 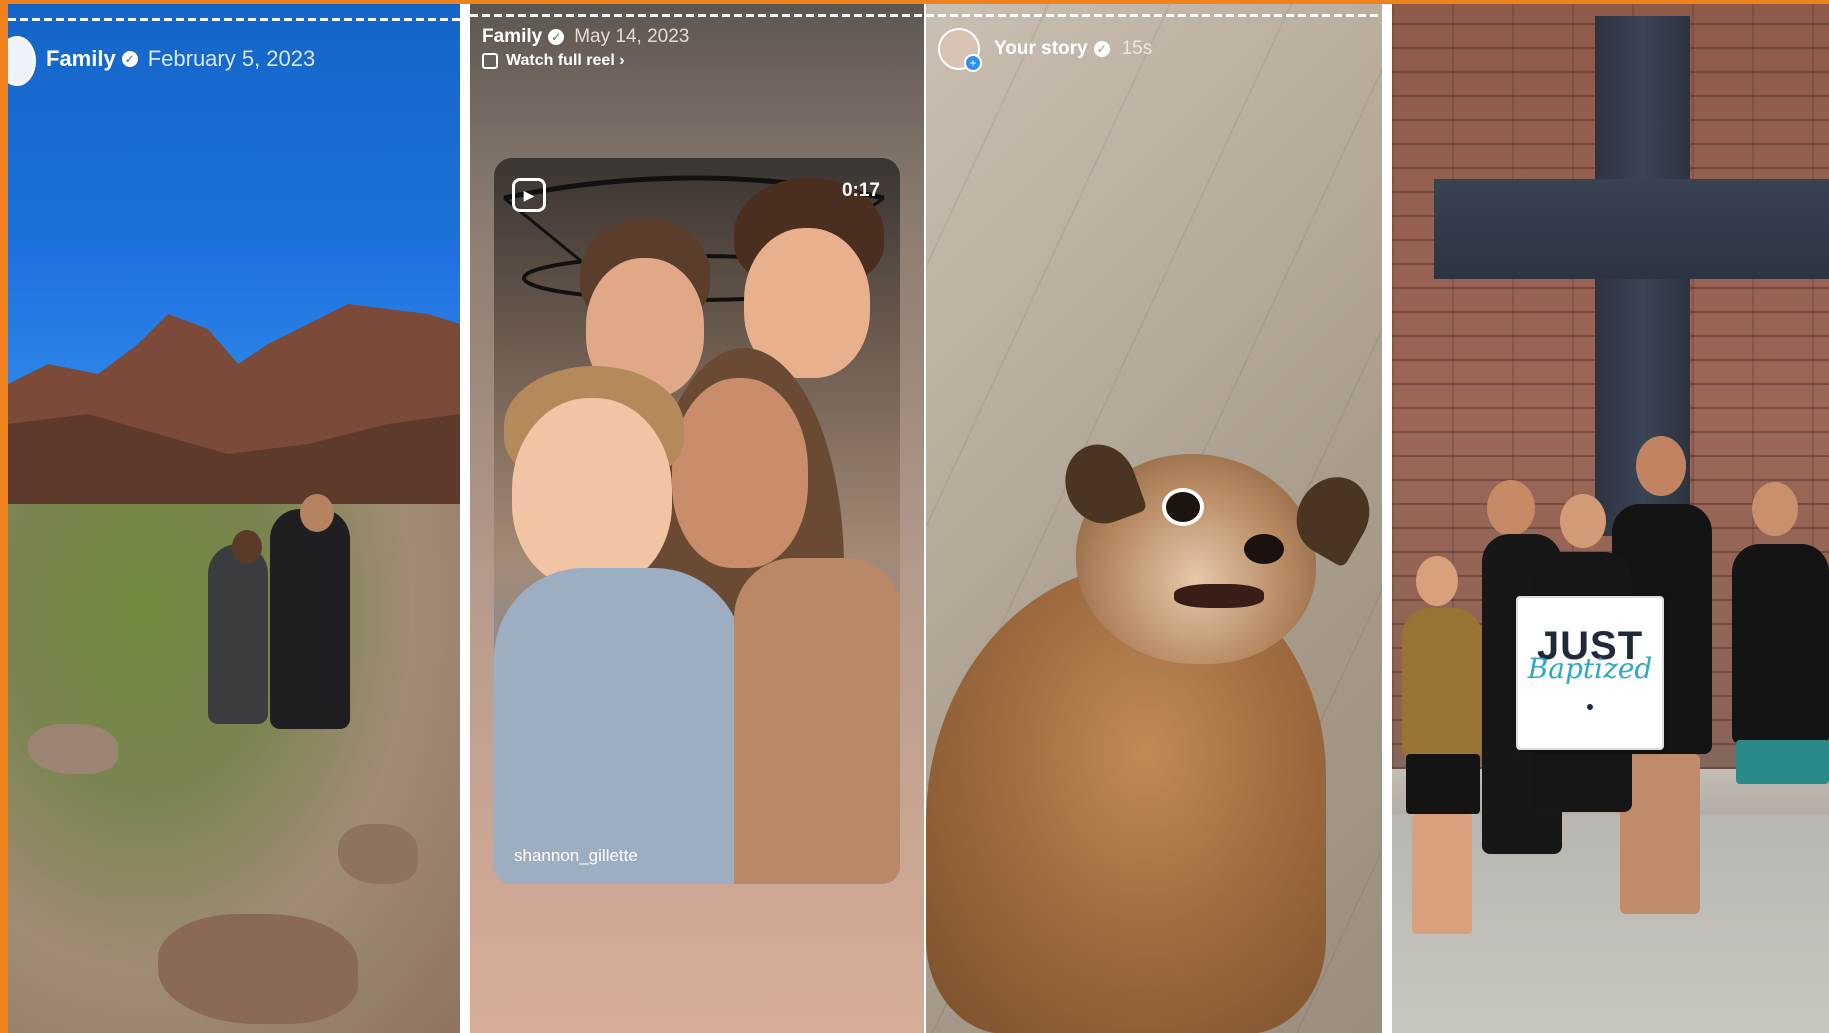 What do you see at coordinates (234, 125) in the screenshot?
I see `story-header-band` at bounding box center [234, 125].